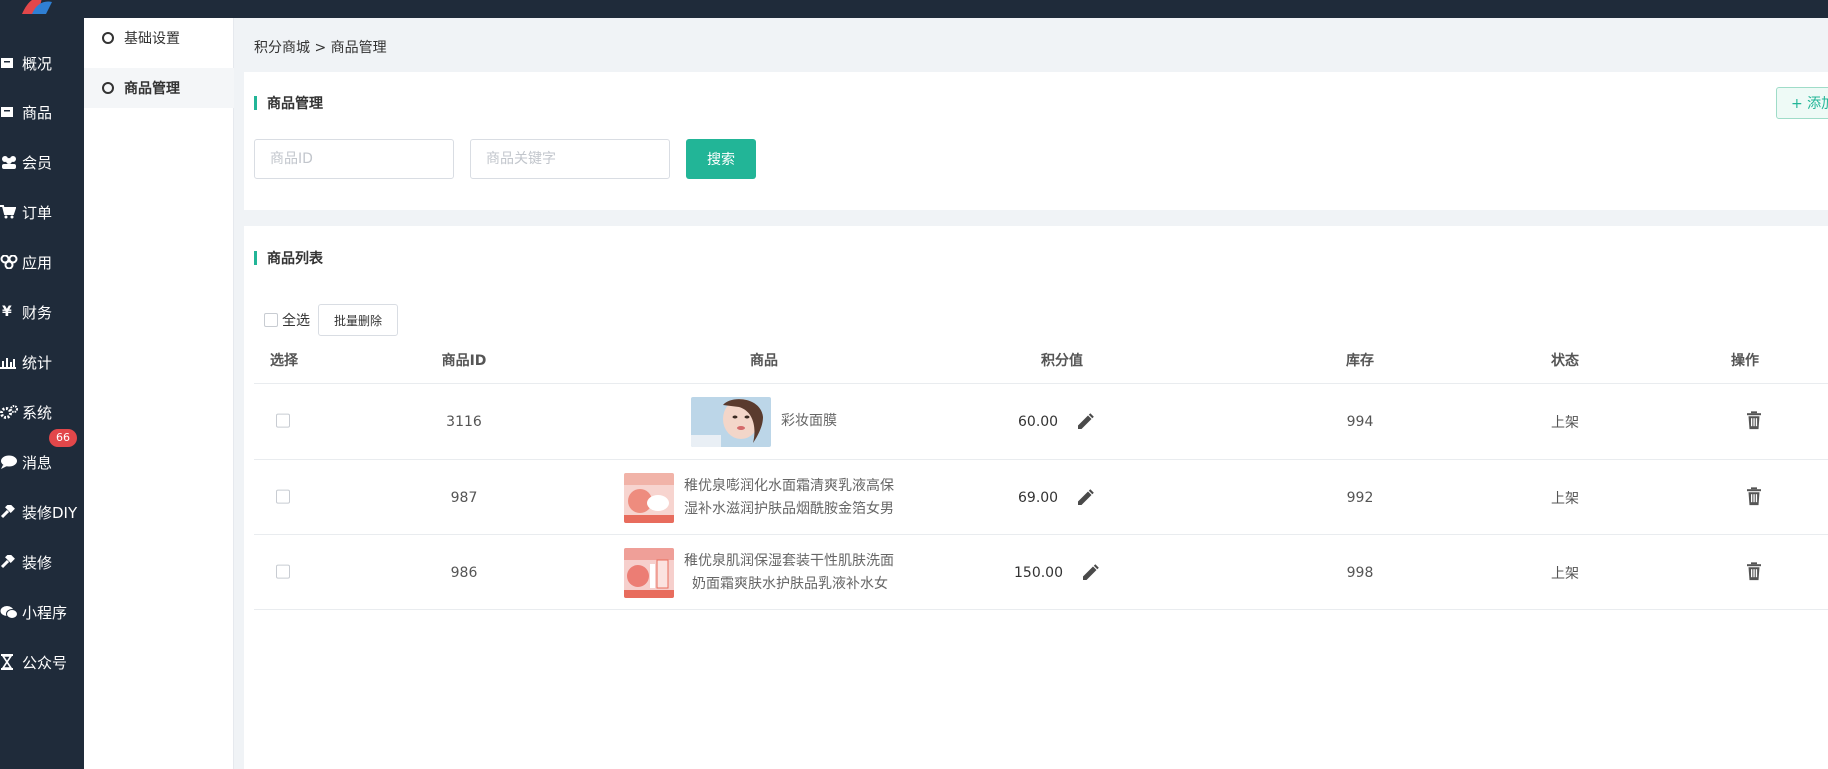  What do you see at coordinates (649, 572) in the screenshot?
I see `product-thumbnail` at bounding box center [649, 572].